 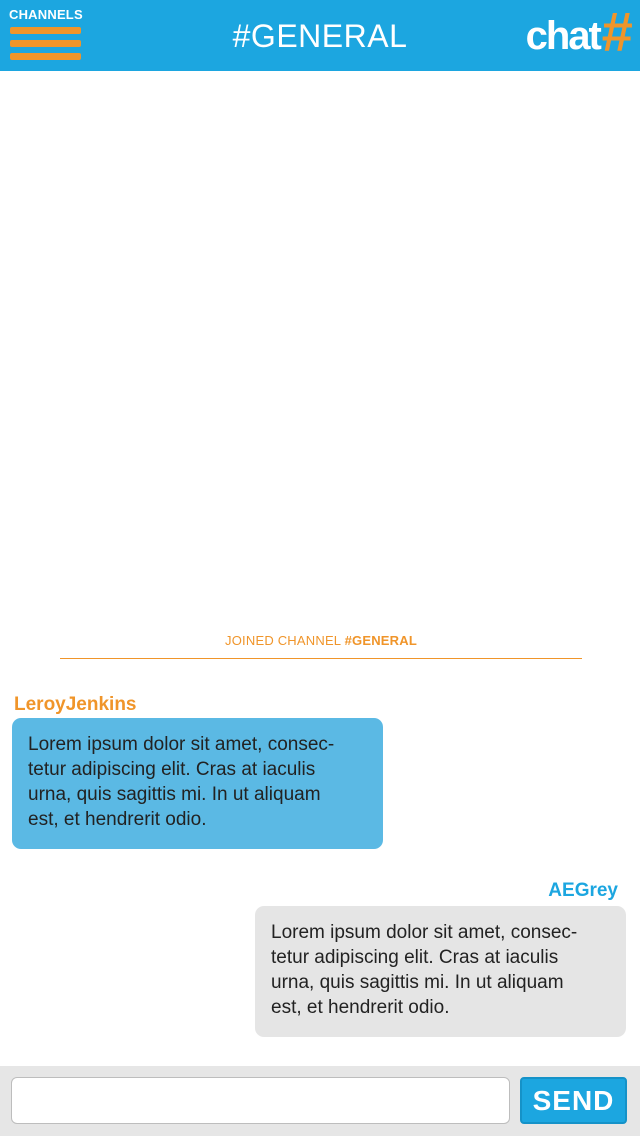 What do you see at coordinates (283, 640) in the screenshot?
I see `joined-channel-text: JOINED CHANNEL` at bounding box center [283, 640].